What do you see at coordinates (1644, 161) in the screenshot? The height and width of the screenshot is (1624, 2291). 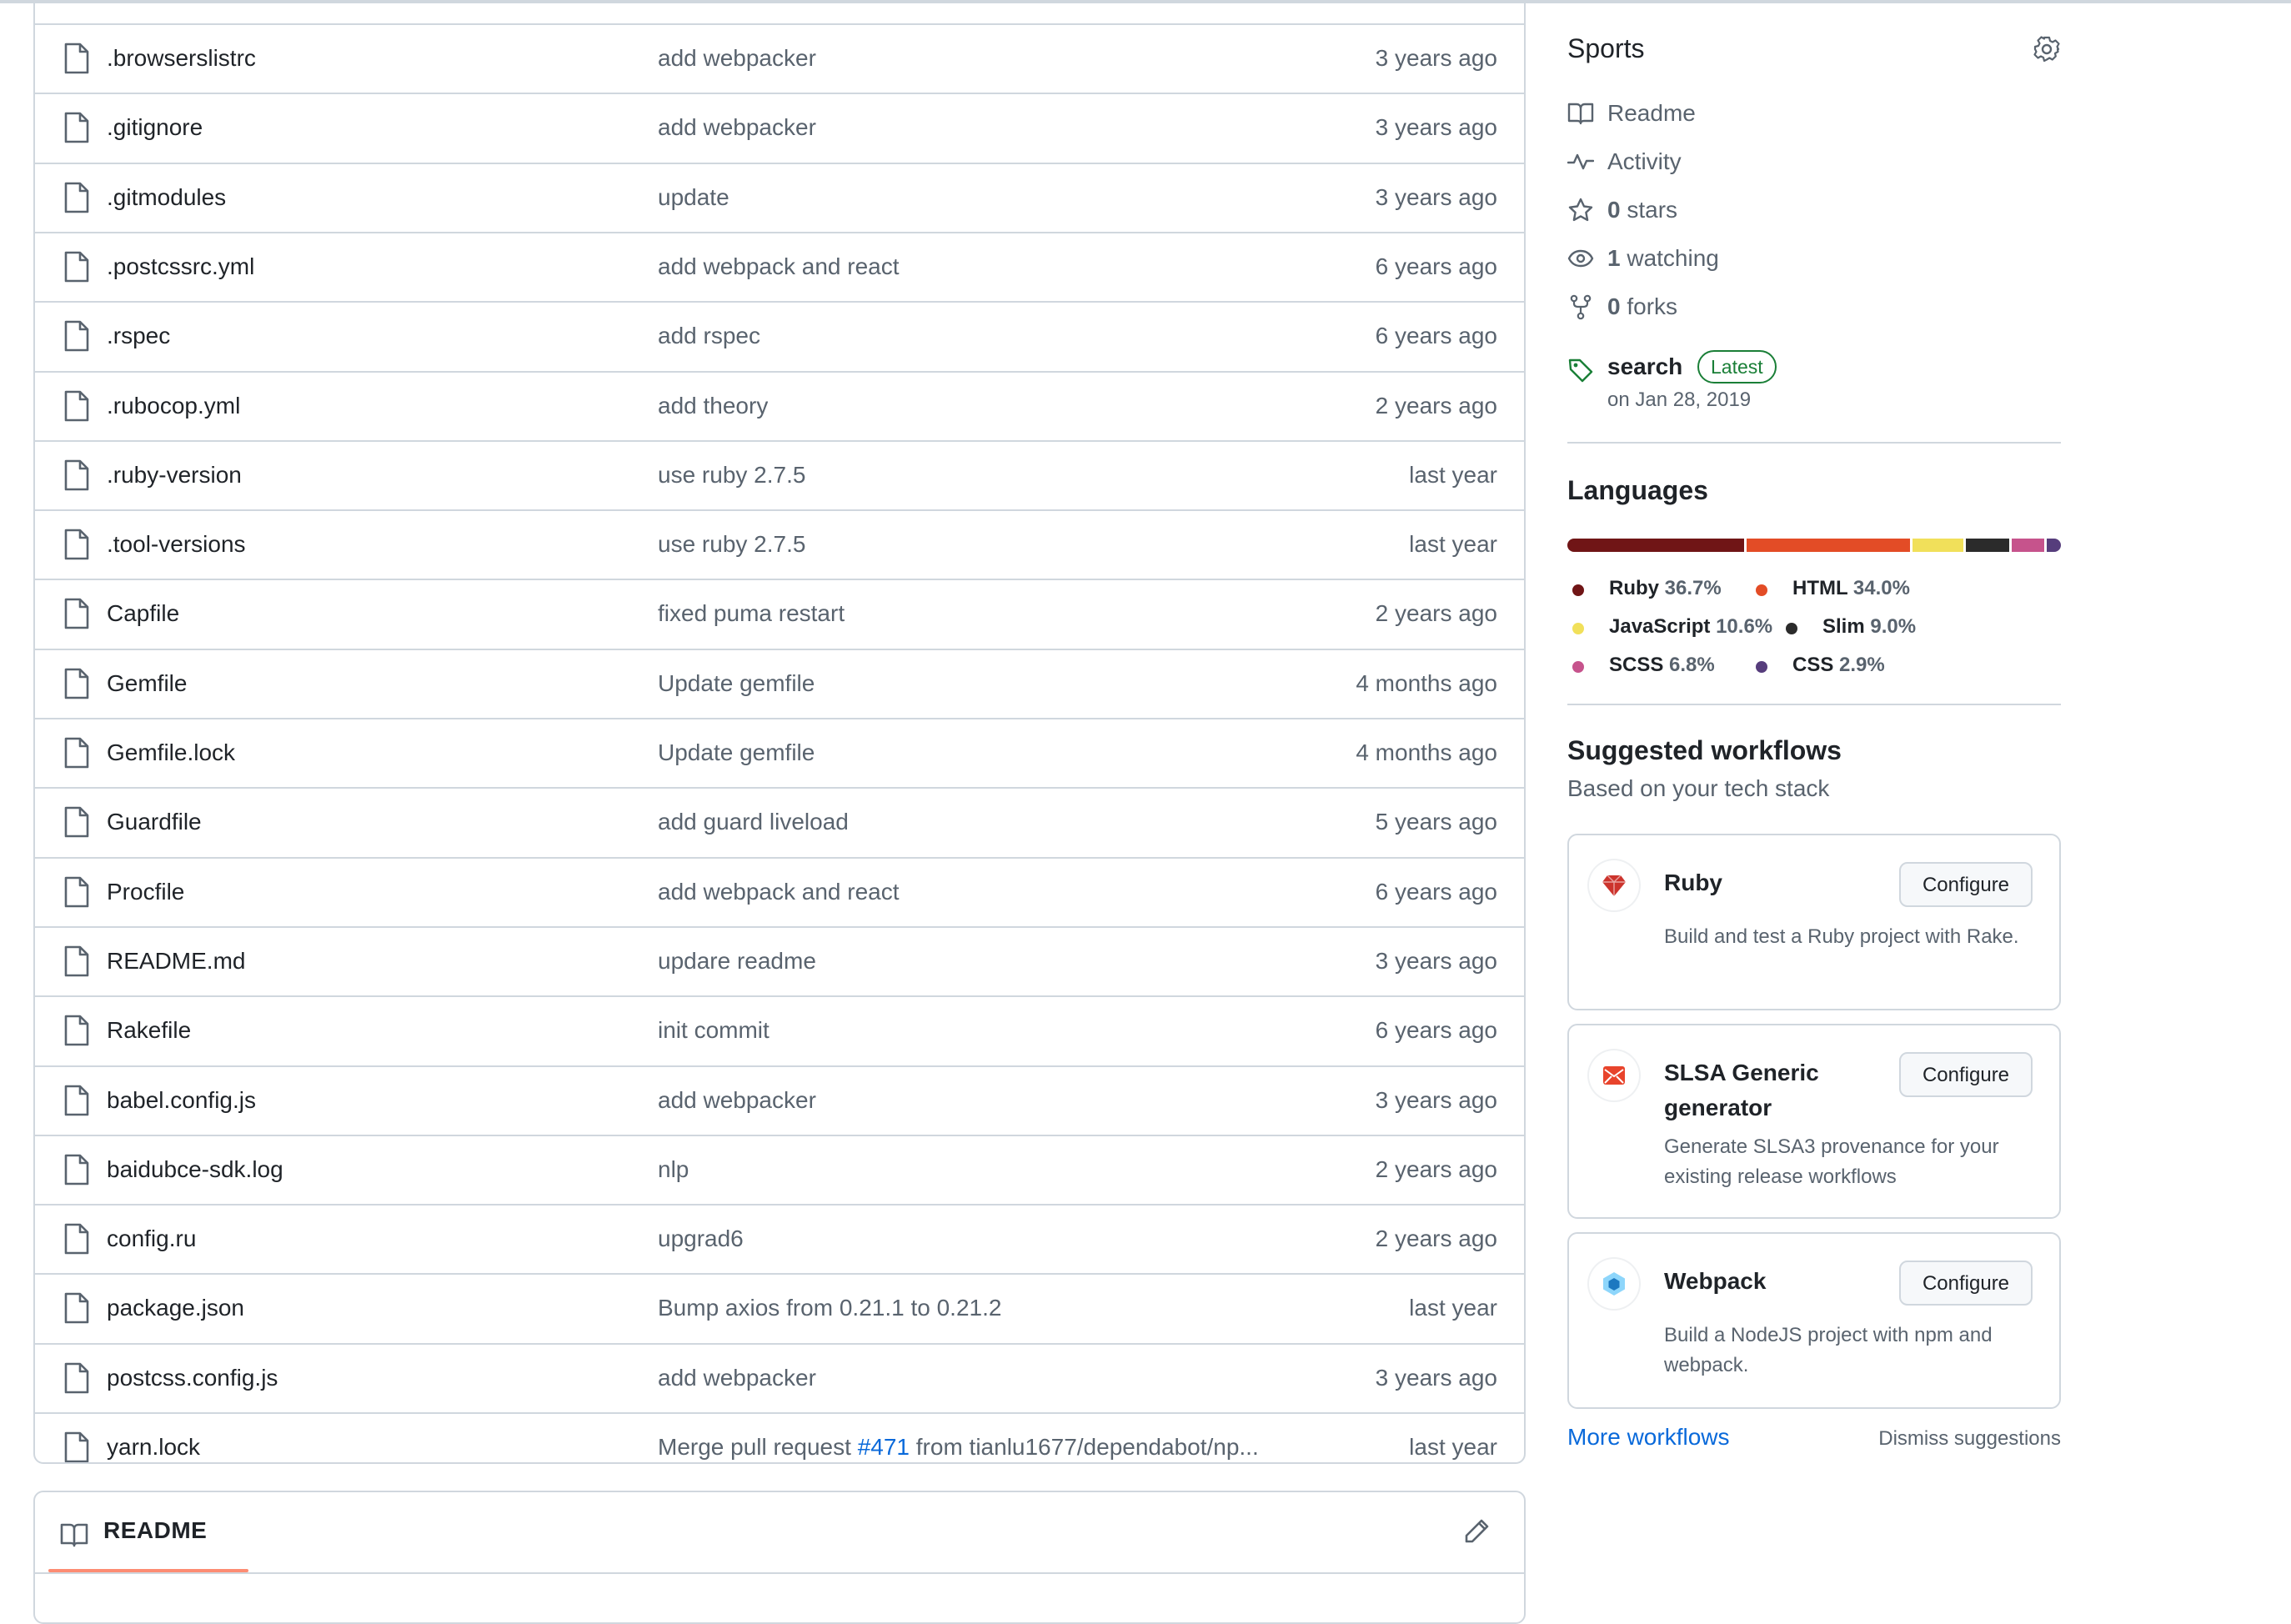 I see `activity-link-label: Activity` at bounding box center [1644, 161].